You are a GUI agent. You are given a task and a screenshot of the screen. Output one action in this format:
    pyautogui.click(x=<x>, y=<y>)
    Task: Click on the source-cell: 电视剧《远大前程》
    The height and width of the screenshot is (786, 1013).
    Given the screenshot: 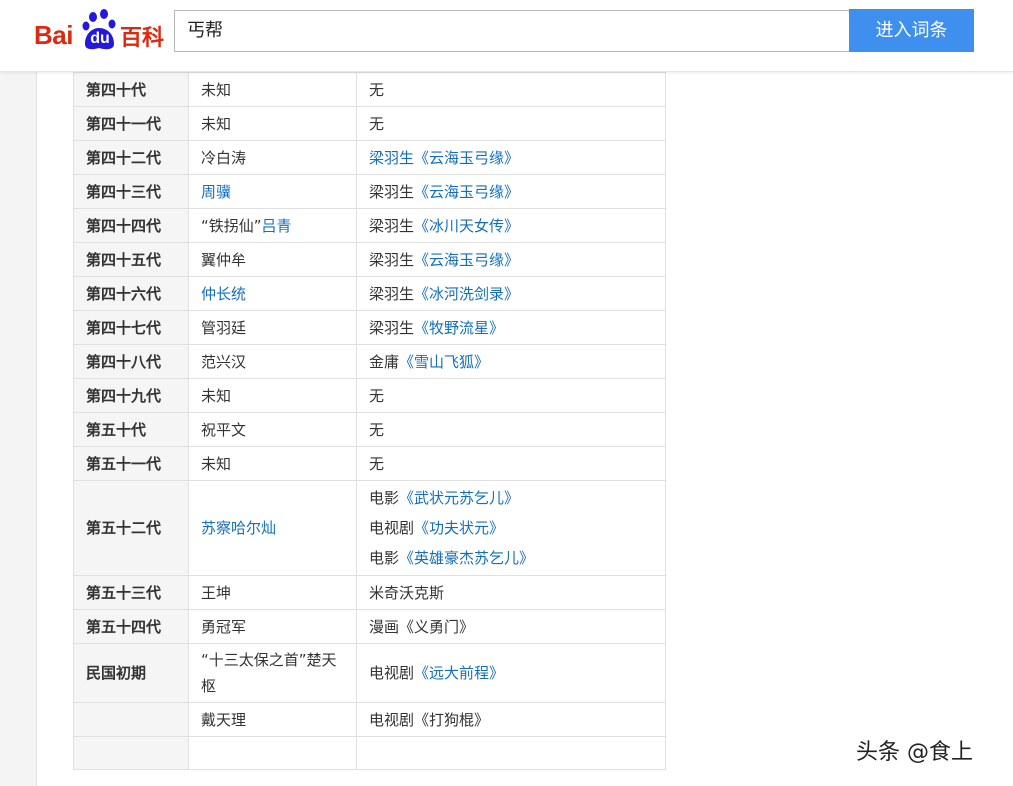 What is the action you would take?
    pyautogui.click(x=511, y=673)
    